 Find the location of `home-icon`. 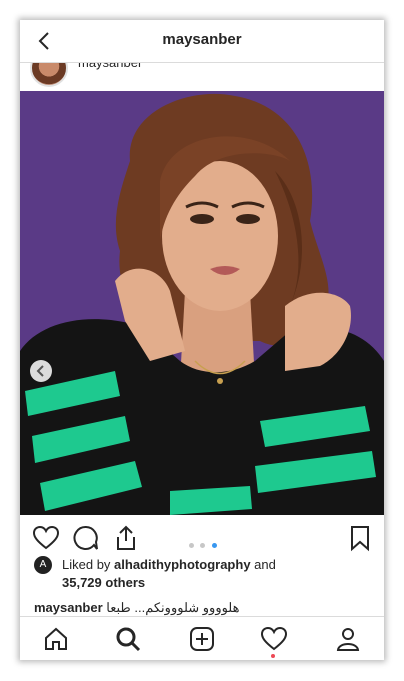

home-icon is located at coordinates (56, 639).